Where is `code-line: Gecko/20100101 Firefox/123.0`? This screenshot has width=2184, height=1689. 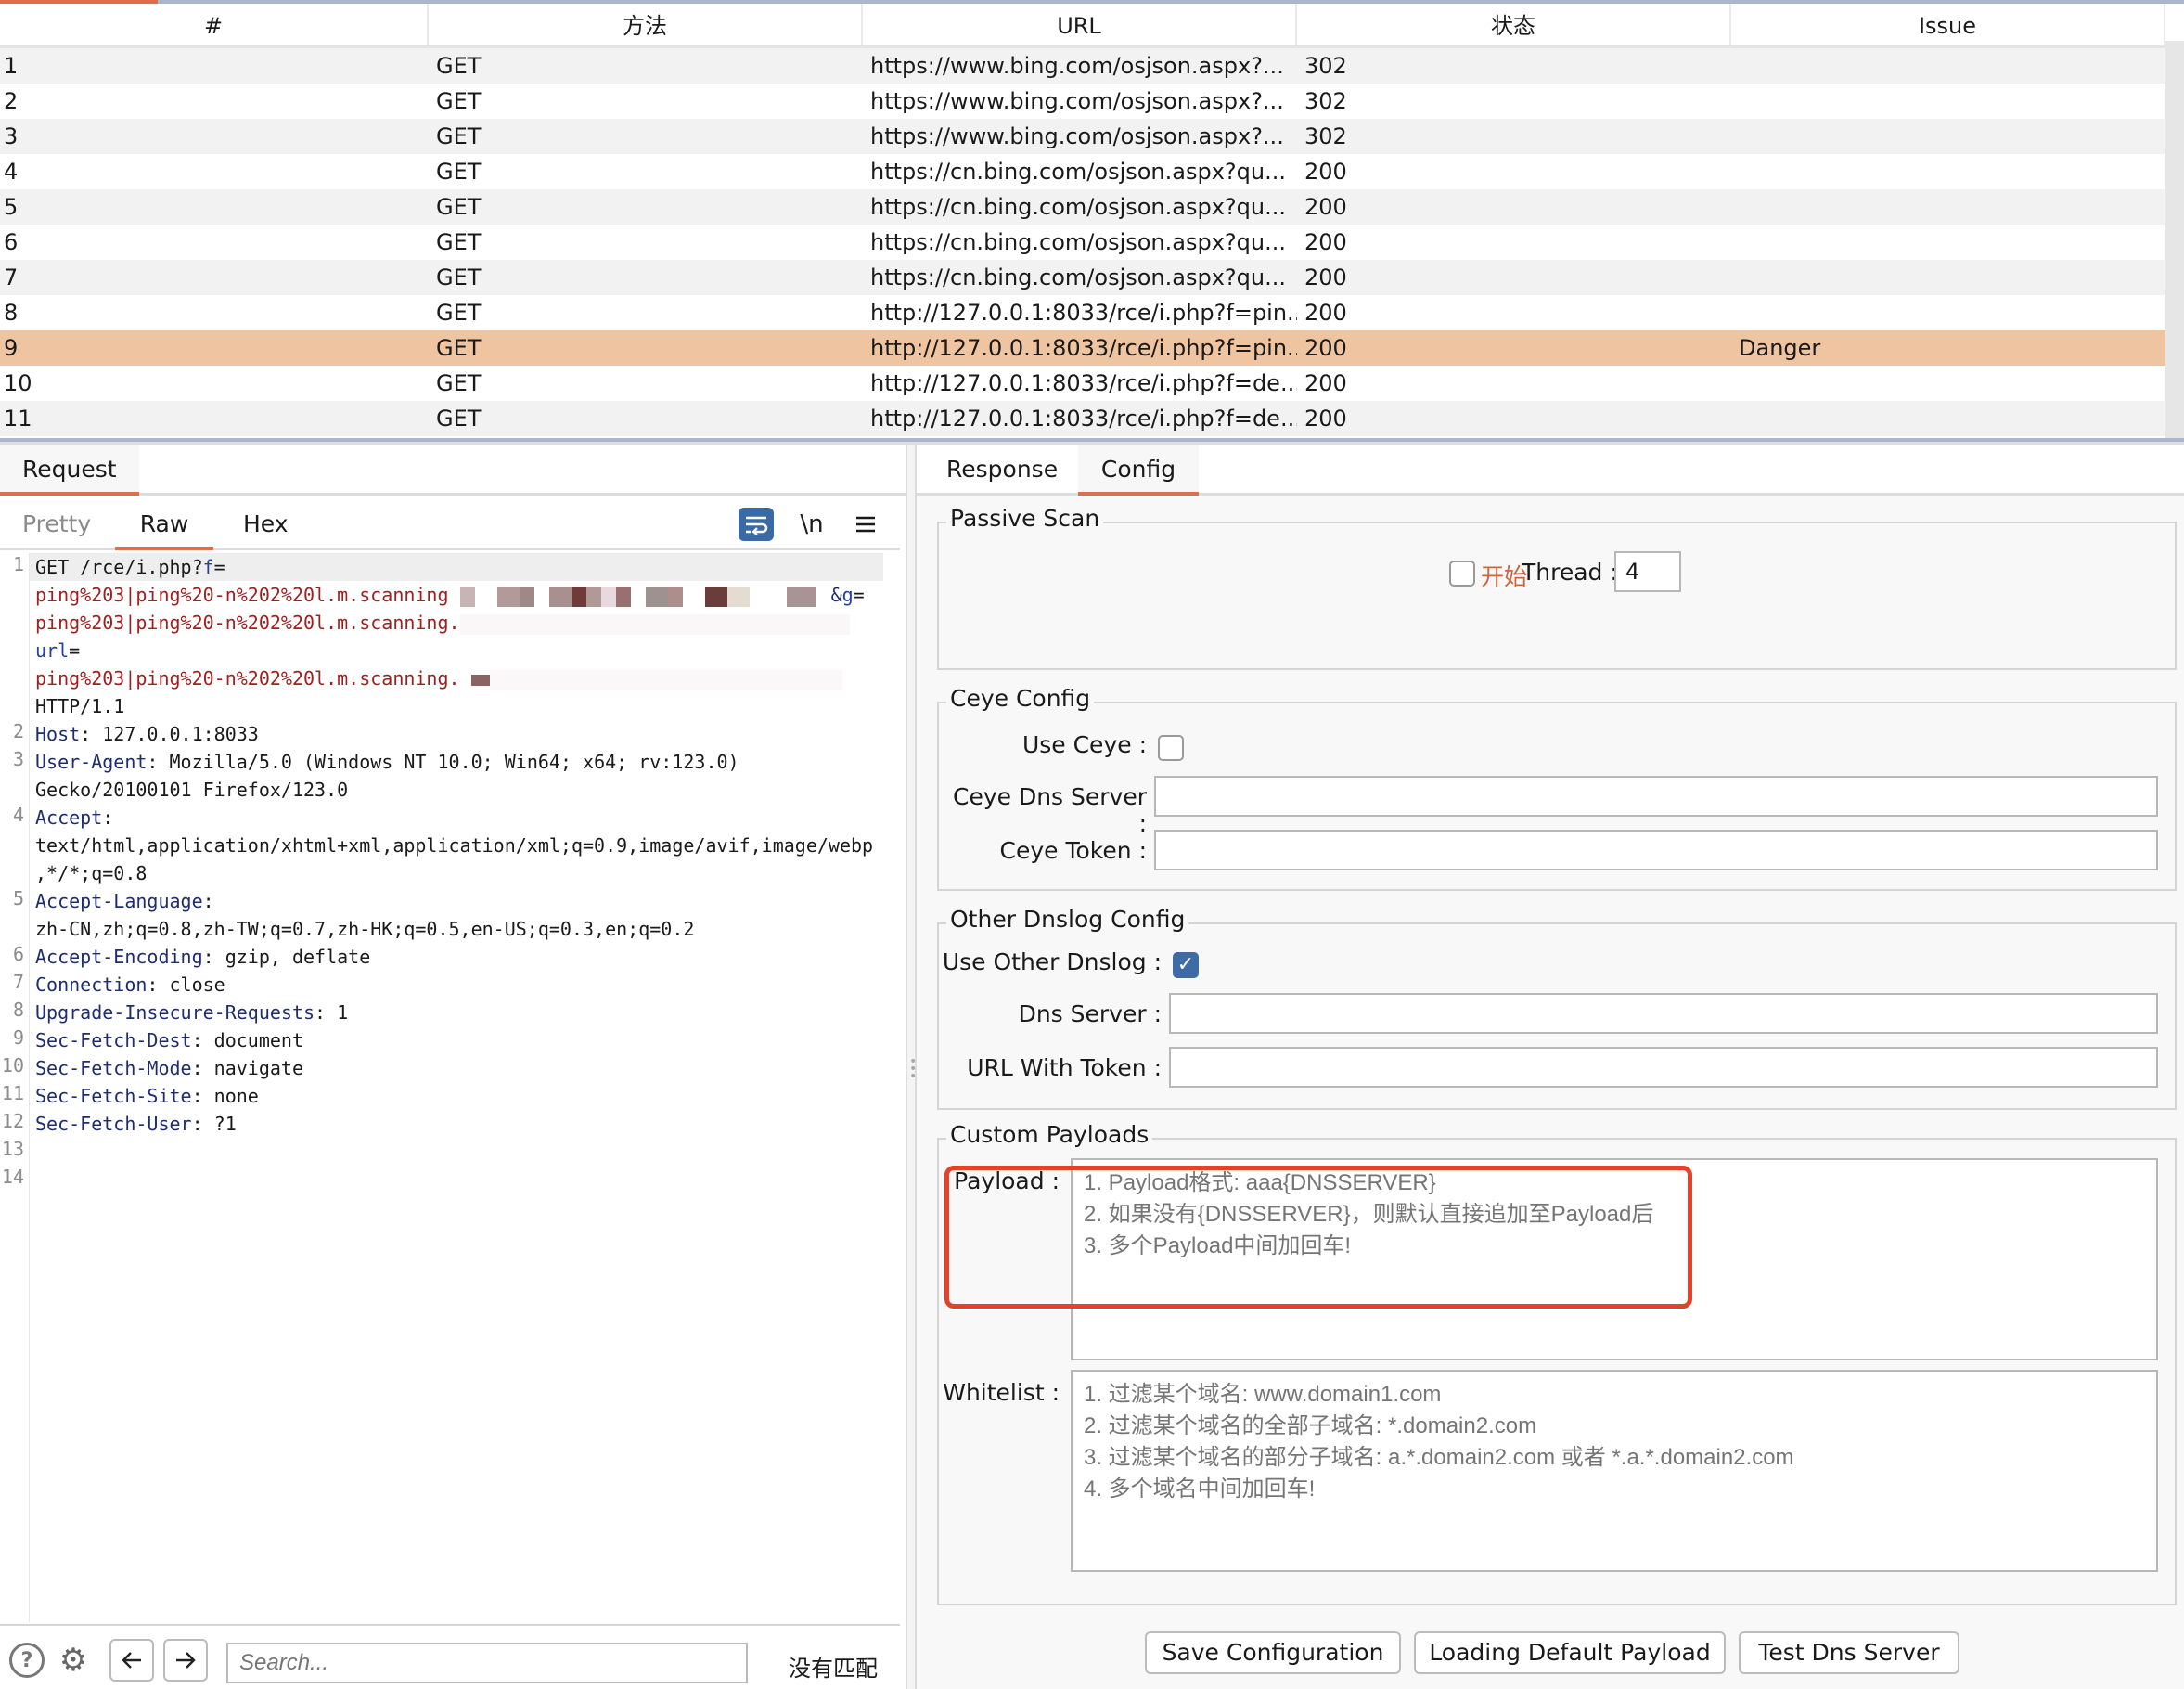 code-line: Gecko/20100101 Firefox/123.0 is located at coordinates (192, 790).